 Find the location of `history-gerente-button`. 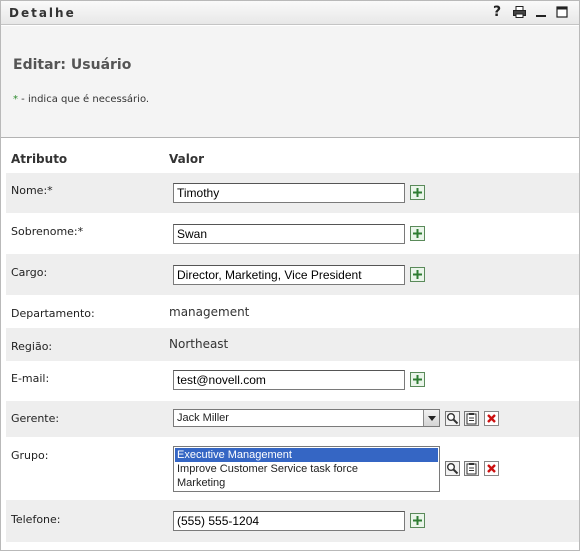

history-gerente-button is located at coordinates (471, 418).